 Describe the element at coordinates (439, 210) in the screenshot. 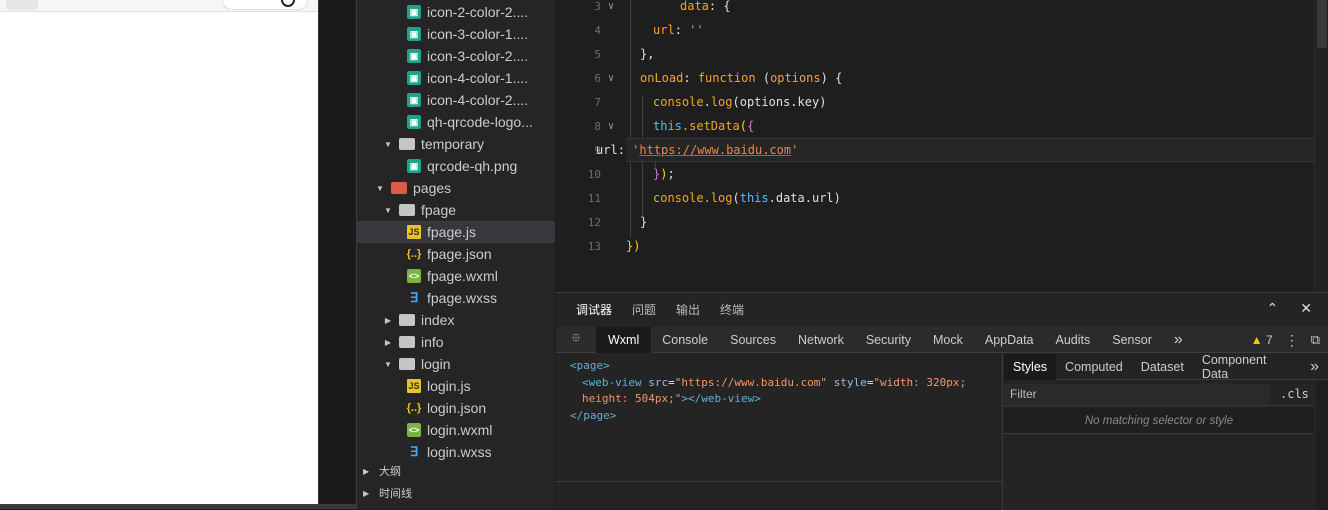

I see `tree-item-label: fpage` at that location.